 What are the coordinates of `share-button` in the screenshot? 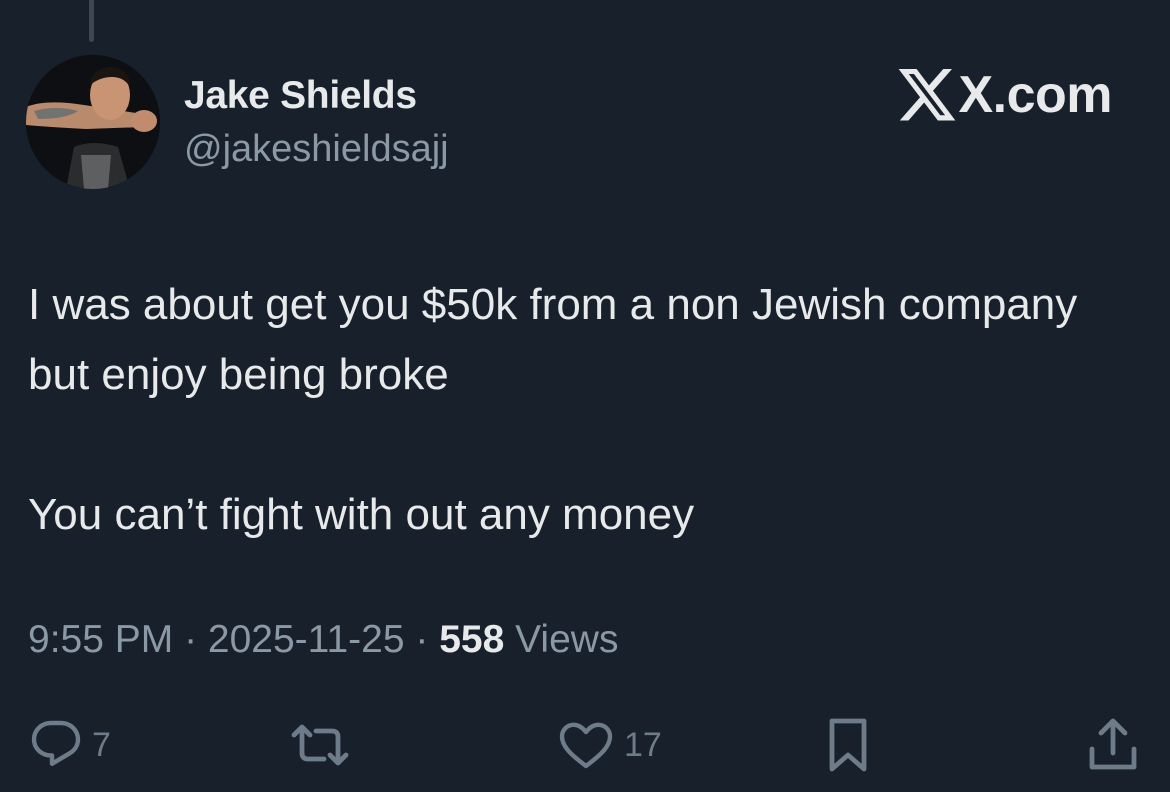 It's located at (1113, 745).